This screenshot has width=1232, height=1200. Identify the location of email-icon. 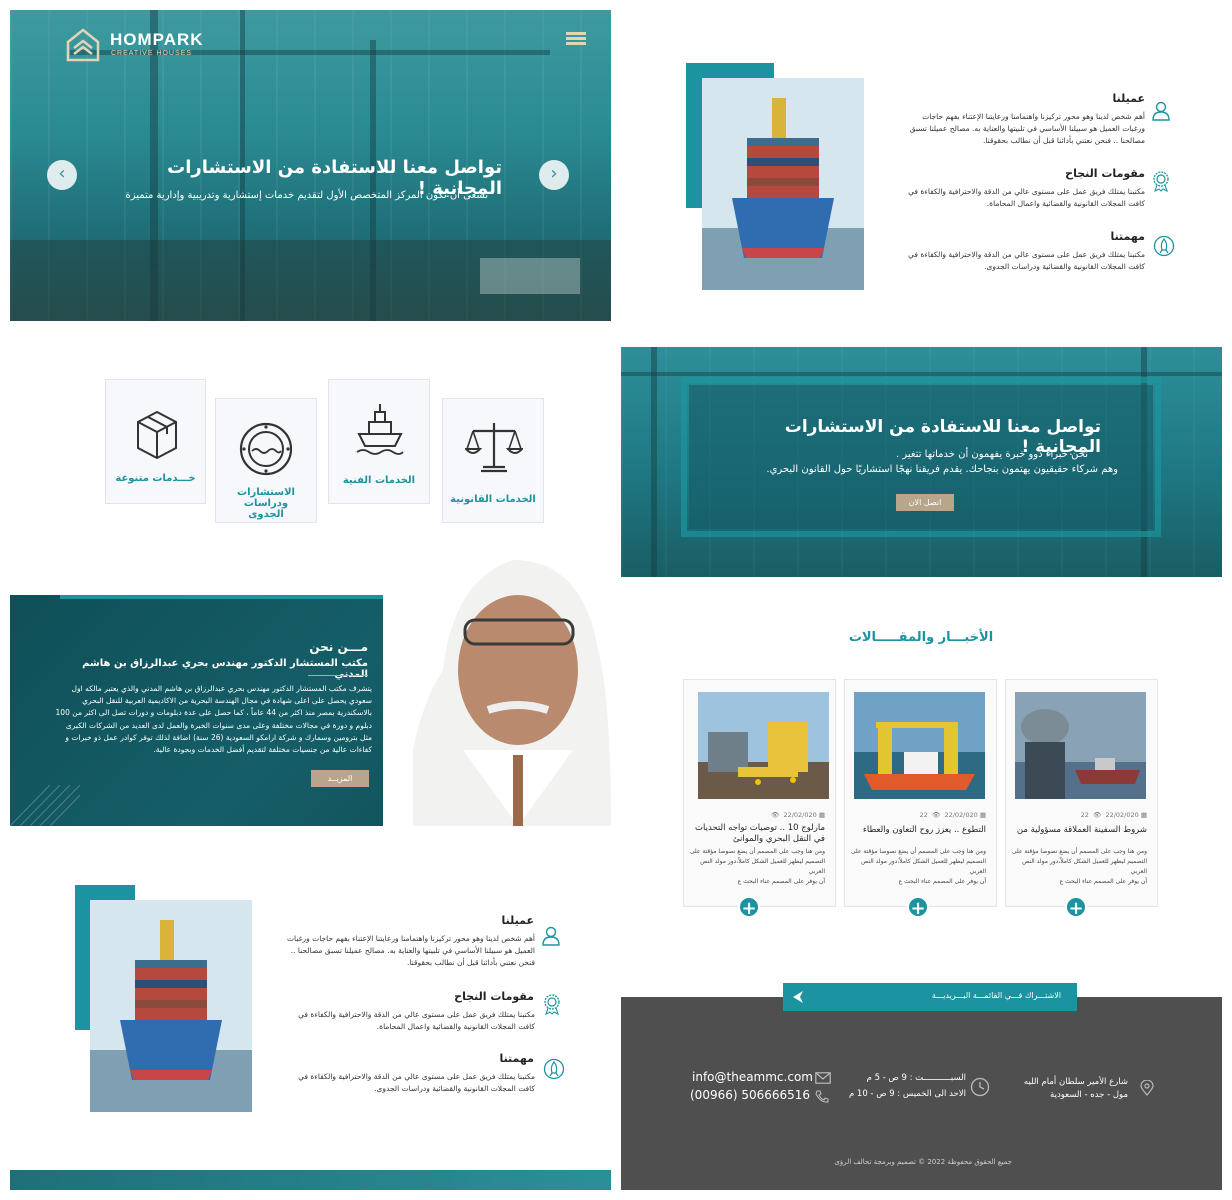
(823, 1078).